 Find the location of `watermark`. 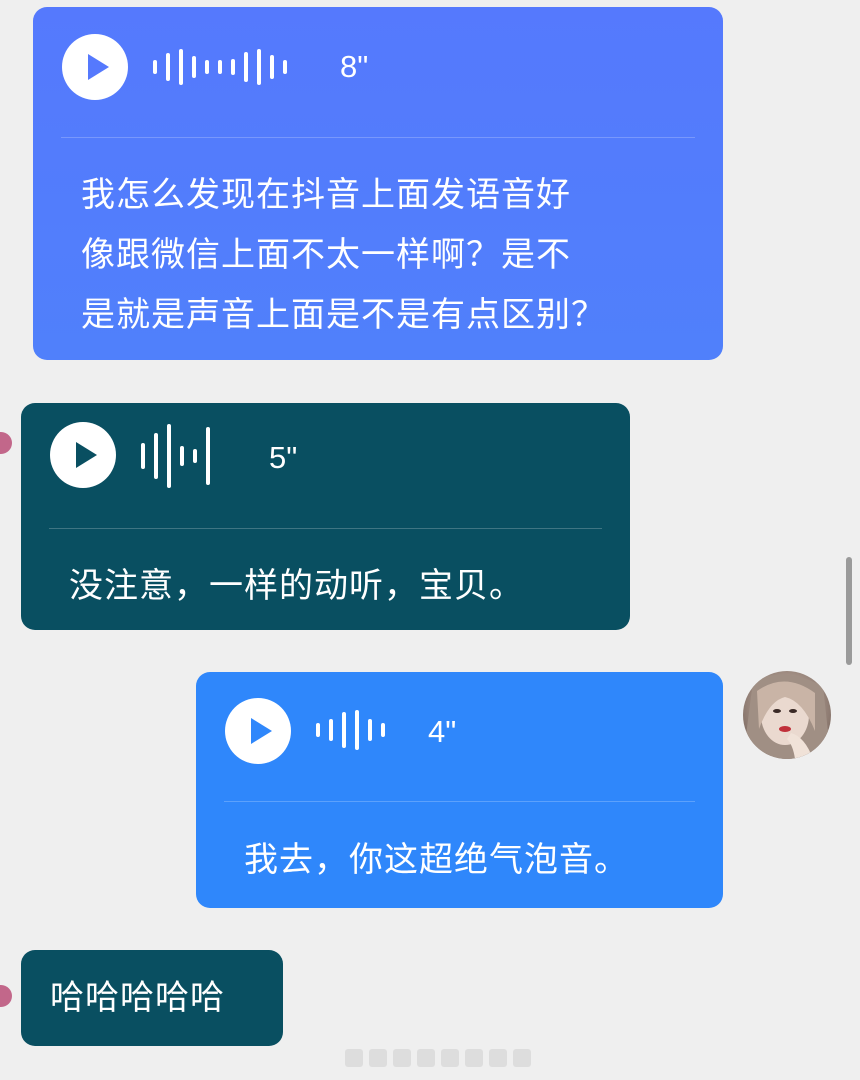

watermark is located at coordinates (438, 1058).